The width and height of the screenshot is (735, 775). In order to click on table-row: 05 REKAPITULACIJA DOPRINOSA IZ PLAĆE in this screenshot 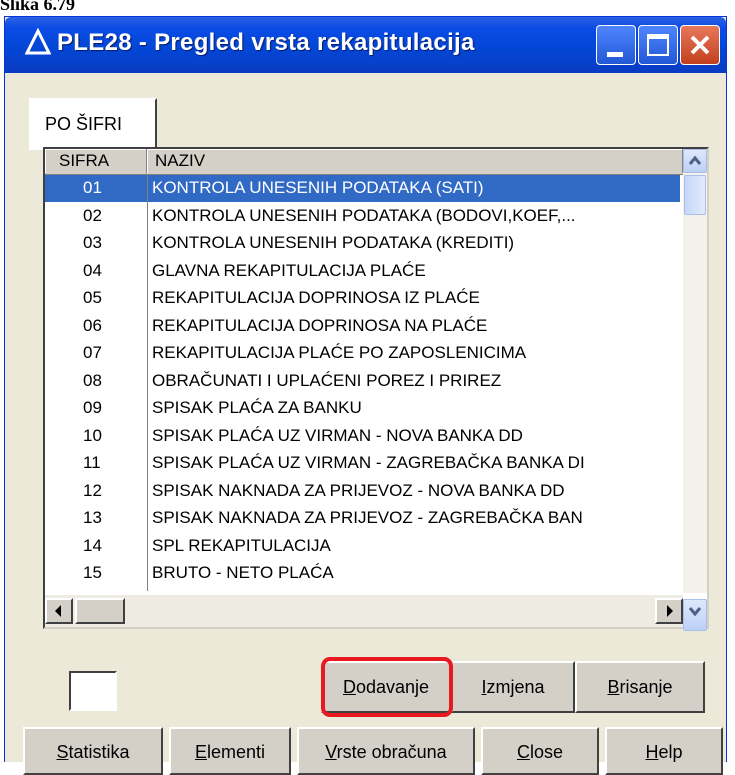, I will do `click(364, 299)`.